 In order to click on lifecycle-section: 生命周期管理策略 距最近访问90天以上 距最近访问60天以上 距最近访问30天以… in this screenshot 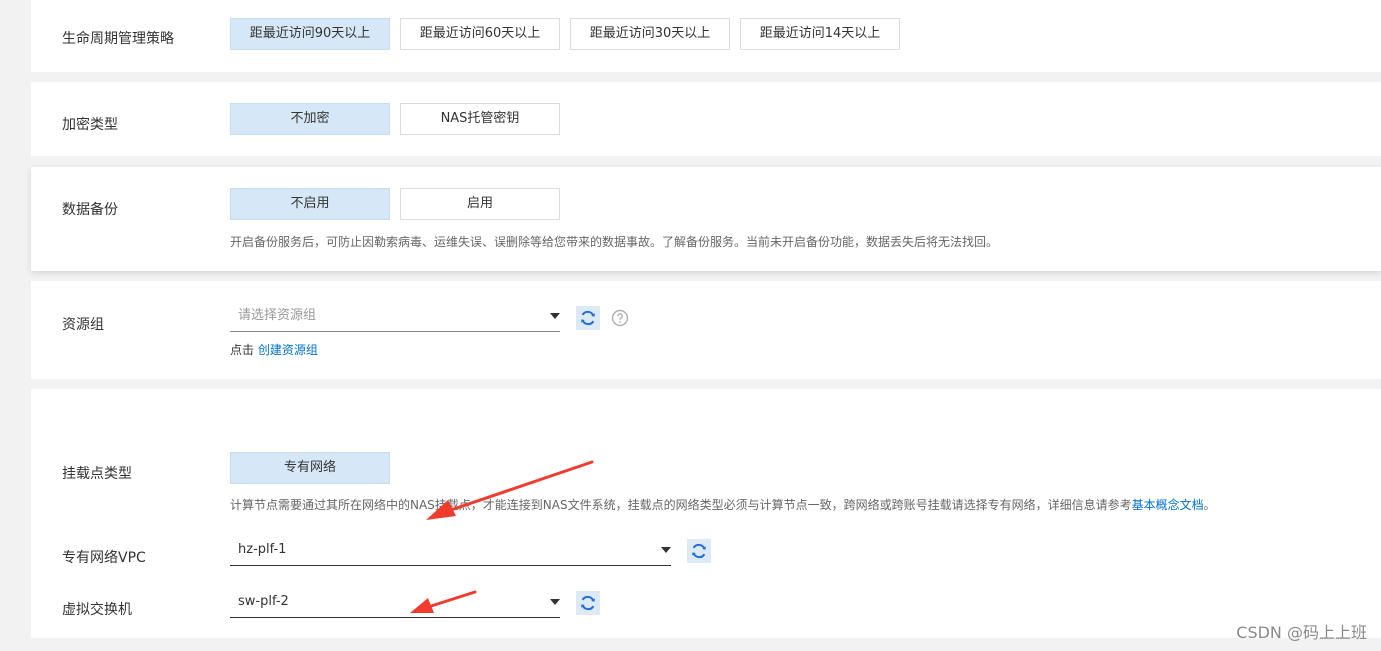, I will do `click(706, 36)`.